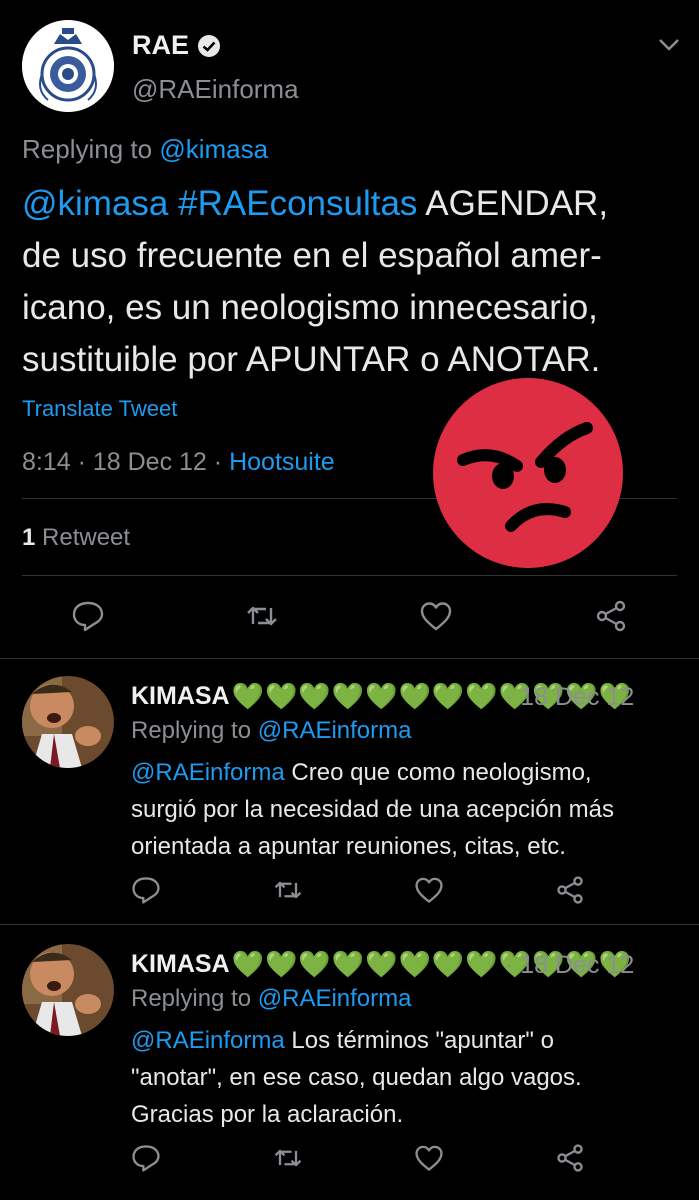  I want to click on timestamp: 8:14 · 18 Dec 12 ·, so click(122, 462).